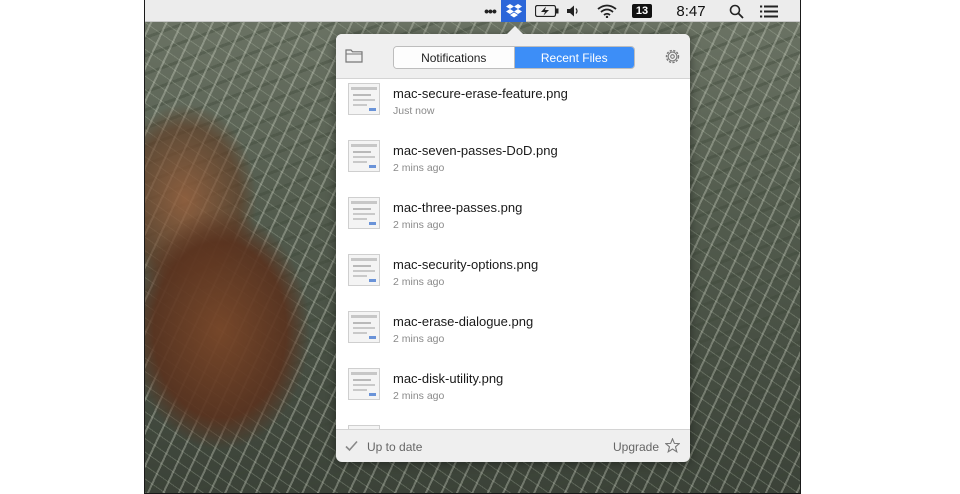 Image resolution: width=960 pixels, height=494 pixels. Describe the element at coordinates (414, 111) in the screenshot. I see `file-timestamp: Just now` at that location.